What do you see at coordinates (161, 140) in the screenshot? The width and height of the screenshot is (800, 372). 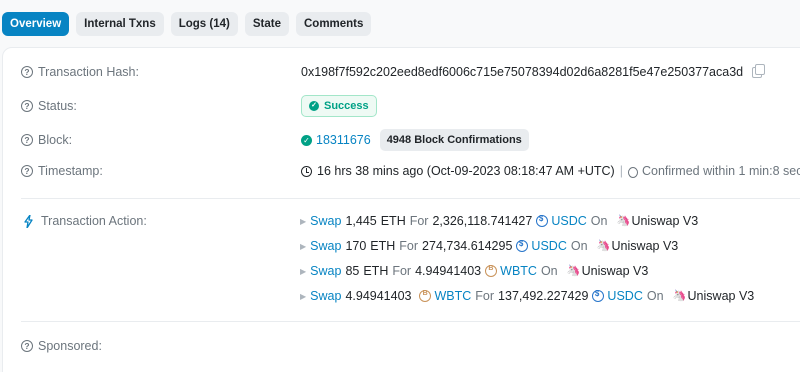 I see `block-label-group: ? Block:` at bounding box center [161, 140].